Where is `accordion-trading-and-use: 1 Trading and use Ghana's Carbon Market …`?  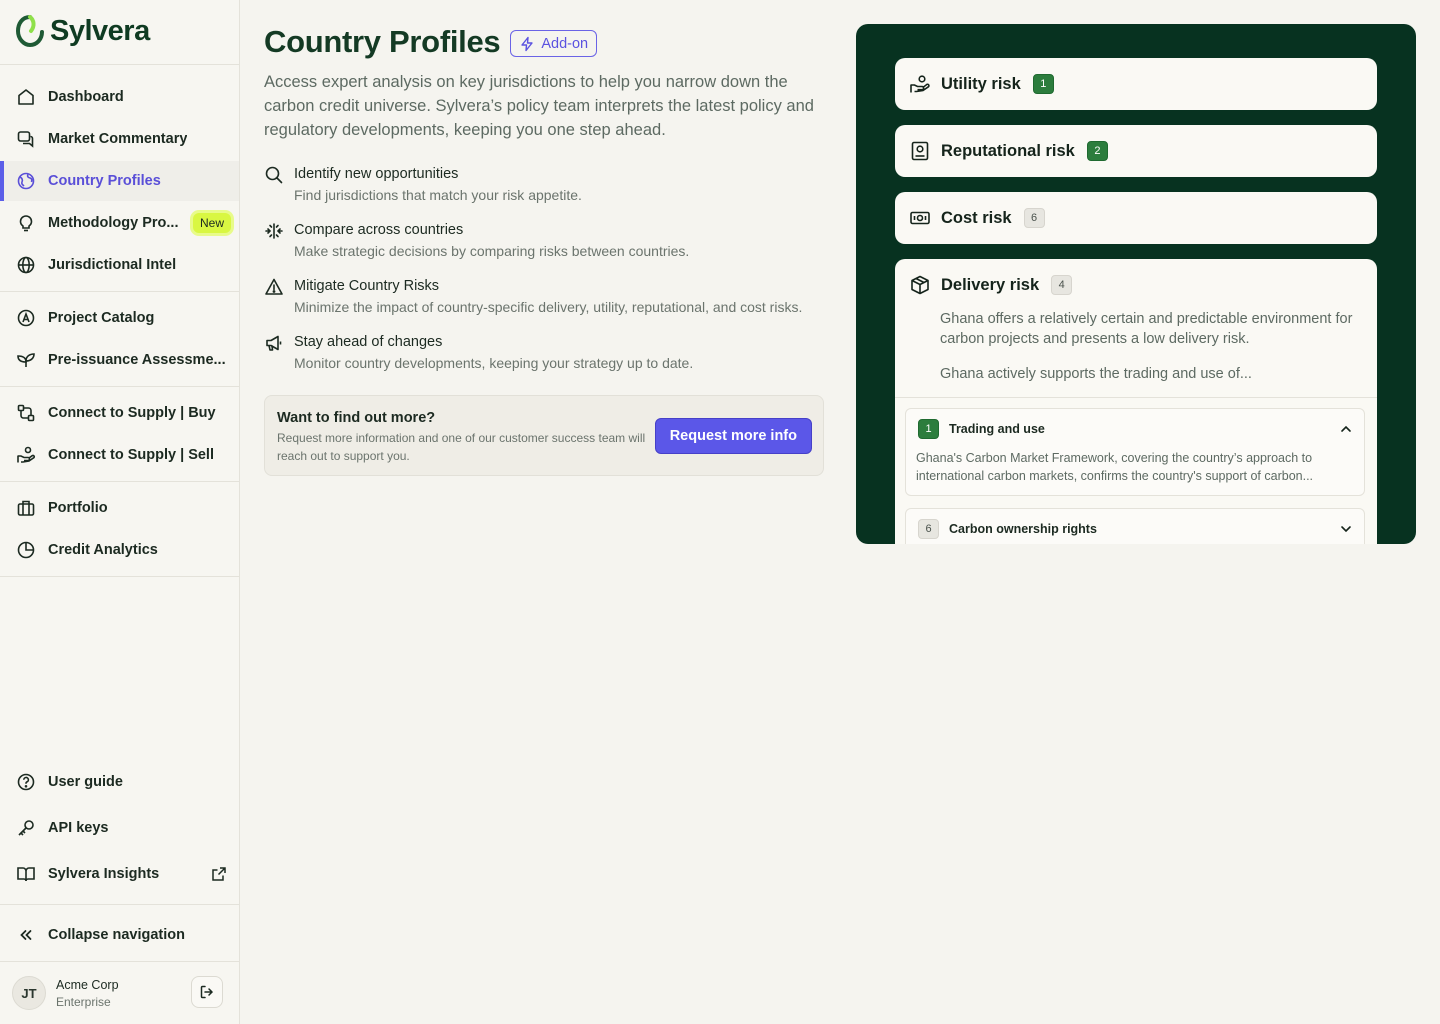
accordion-trading-and-use: 1 Trading and use Ghana's Carbon Market … is located at coordinates (1135, 452).